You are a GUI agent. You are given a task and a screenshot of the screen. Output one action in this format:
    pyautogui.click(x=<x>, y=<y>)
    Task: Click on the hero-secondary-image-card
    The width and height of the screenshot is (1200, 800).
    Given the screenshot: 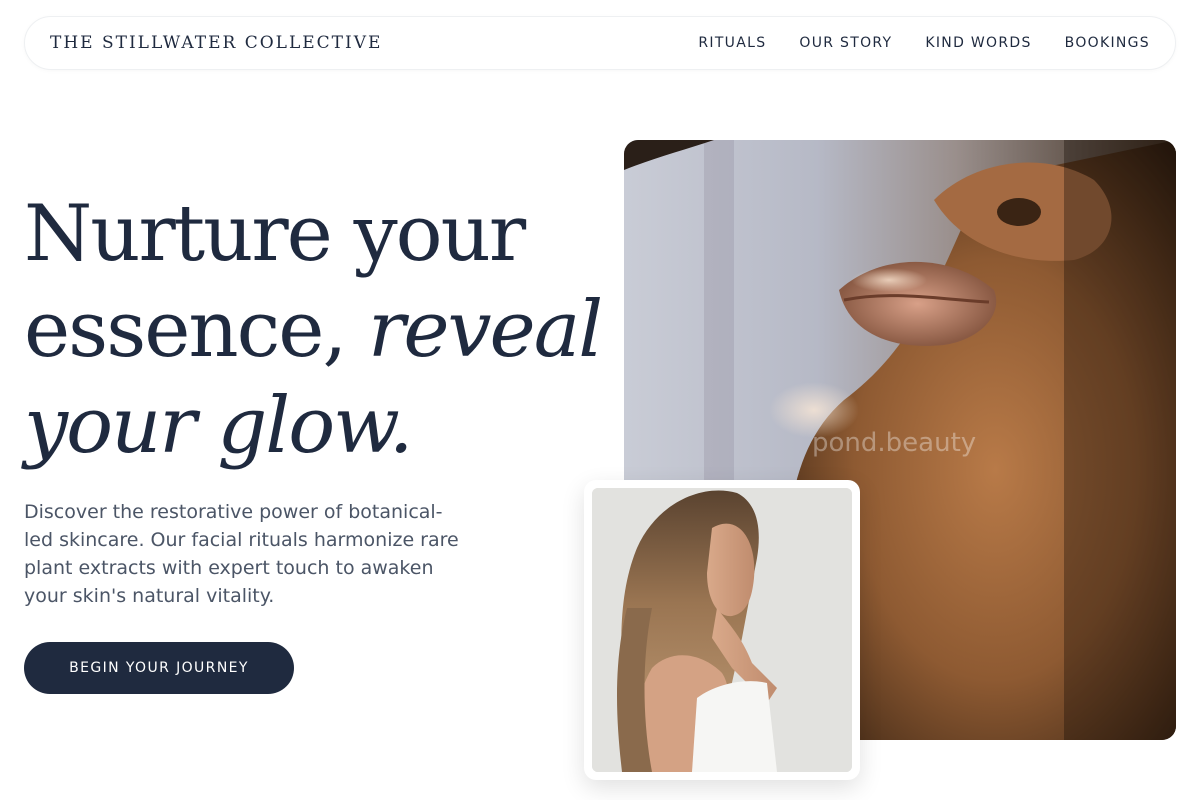 What is the action you would take?
    pyautogui.click(x=722, y=630)
    